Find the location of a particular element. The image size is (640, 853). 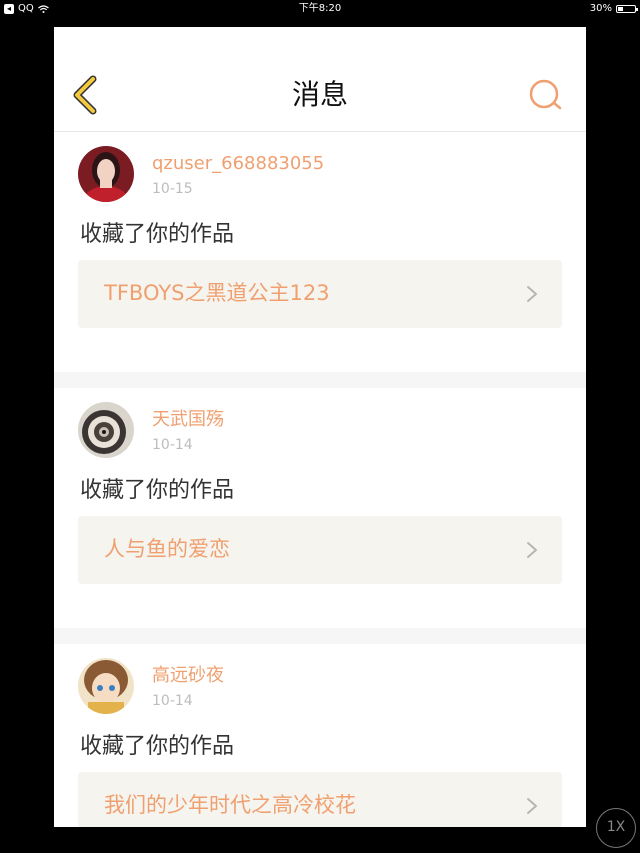

battery-tip is located at coordinates (637, 9).